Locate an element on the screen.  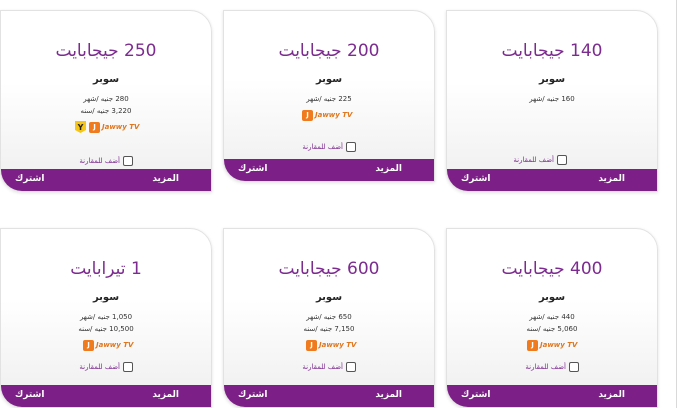
plan-title: 140 جيجابايت is located at coordinates (552, 51).